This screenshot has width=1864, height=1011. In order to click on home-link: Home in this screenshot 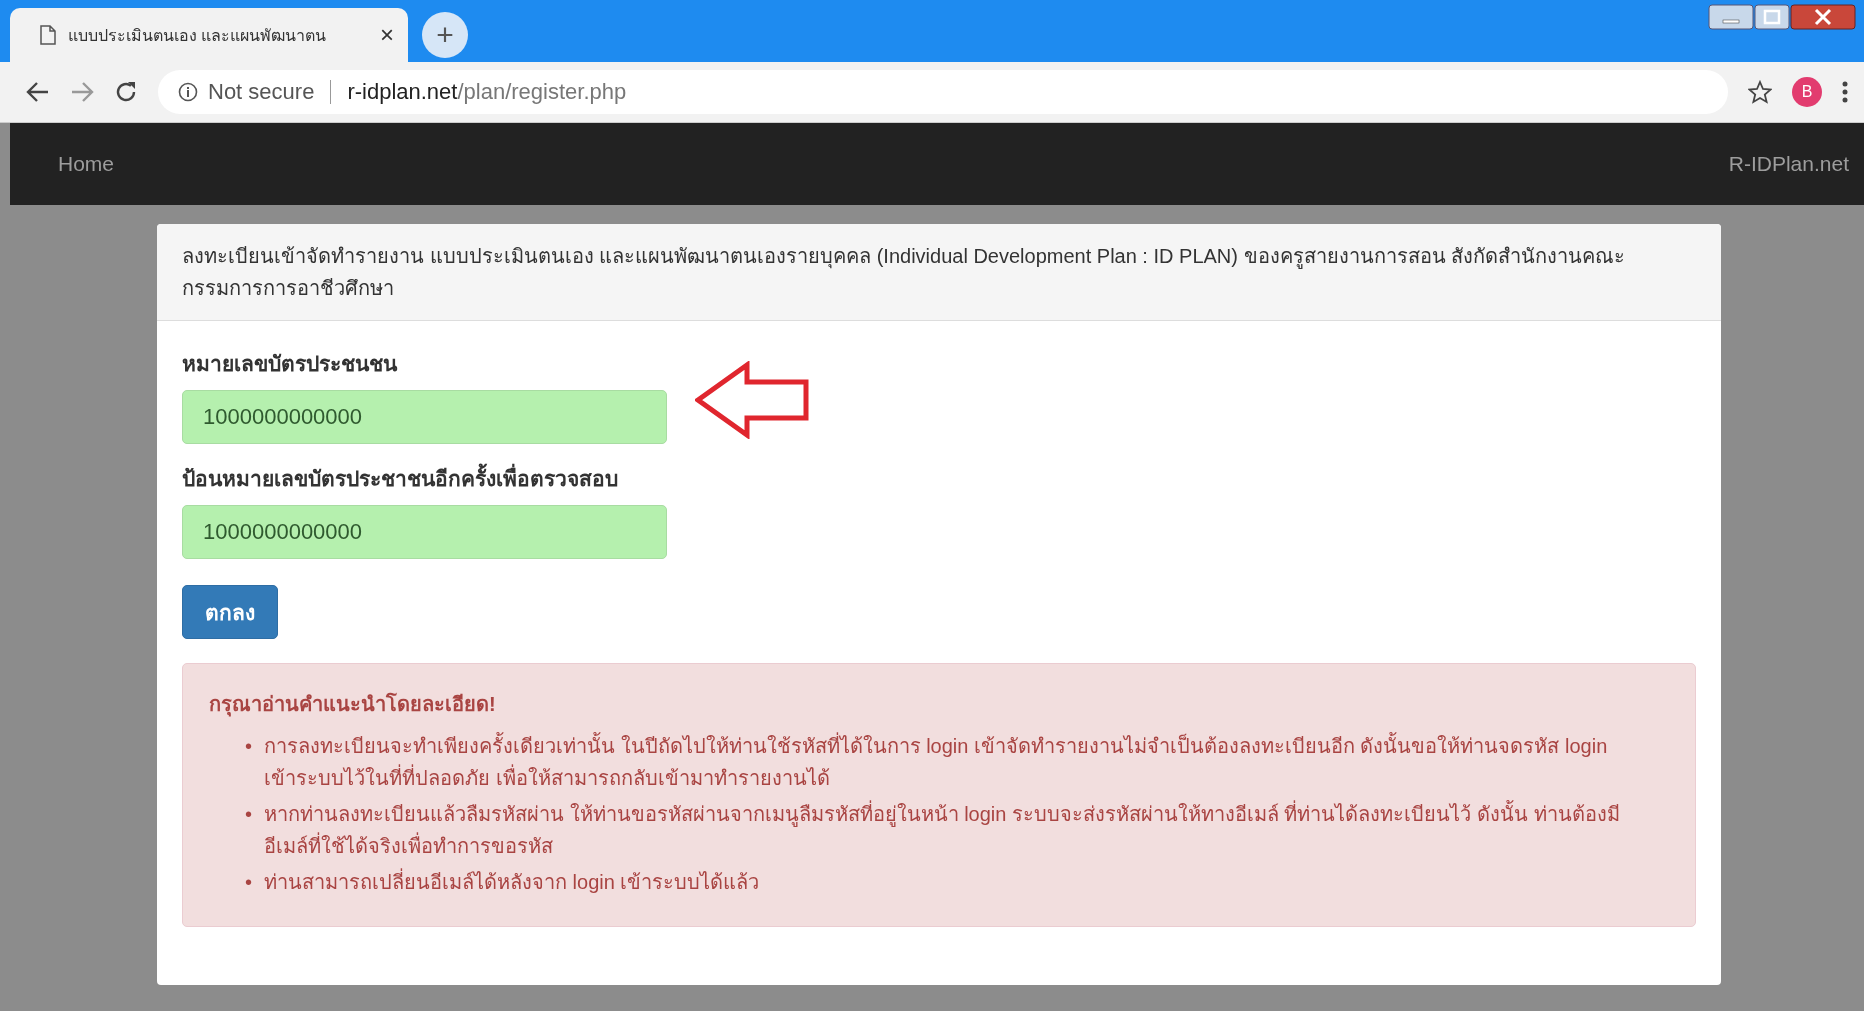, I will do `click(86, 164)`.